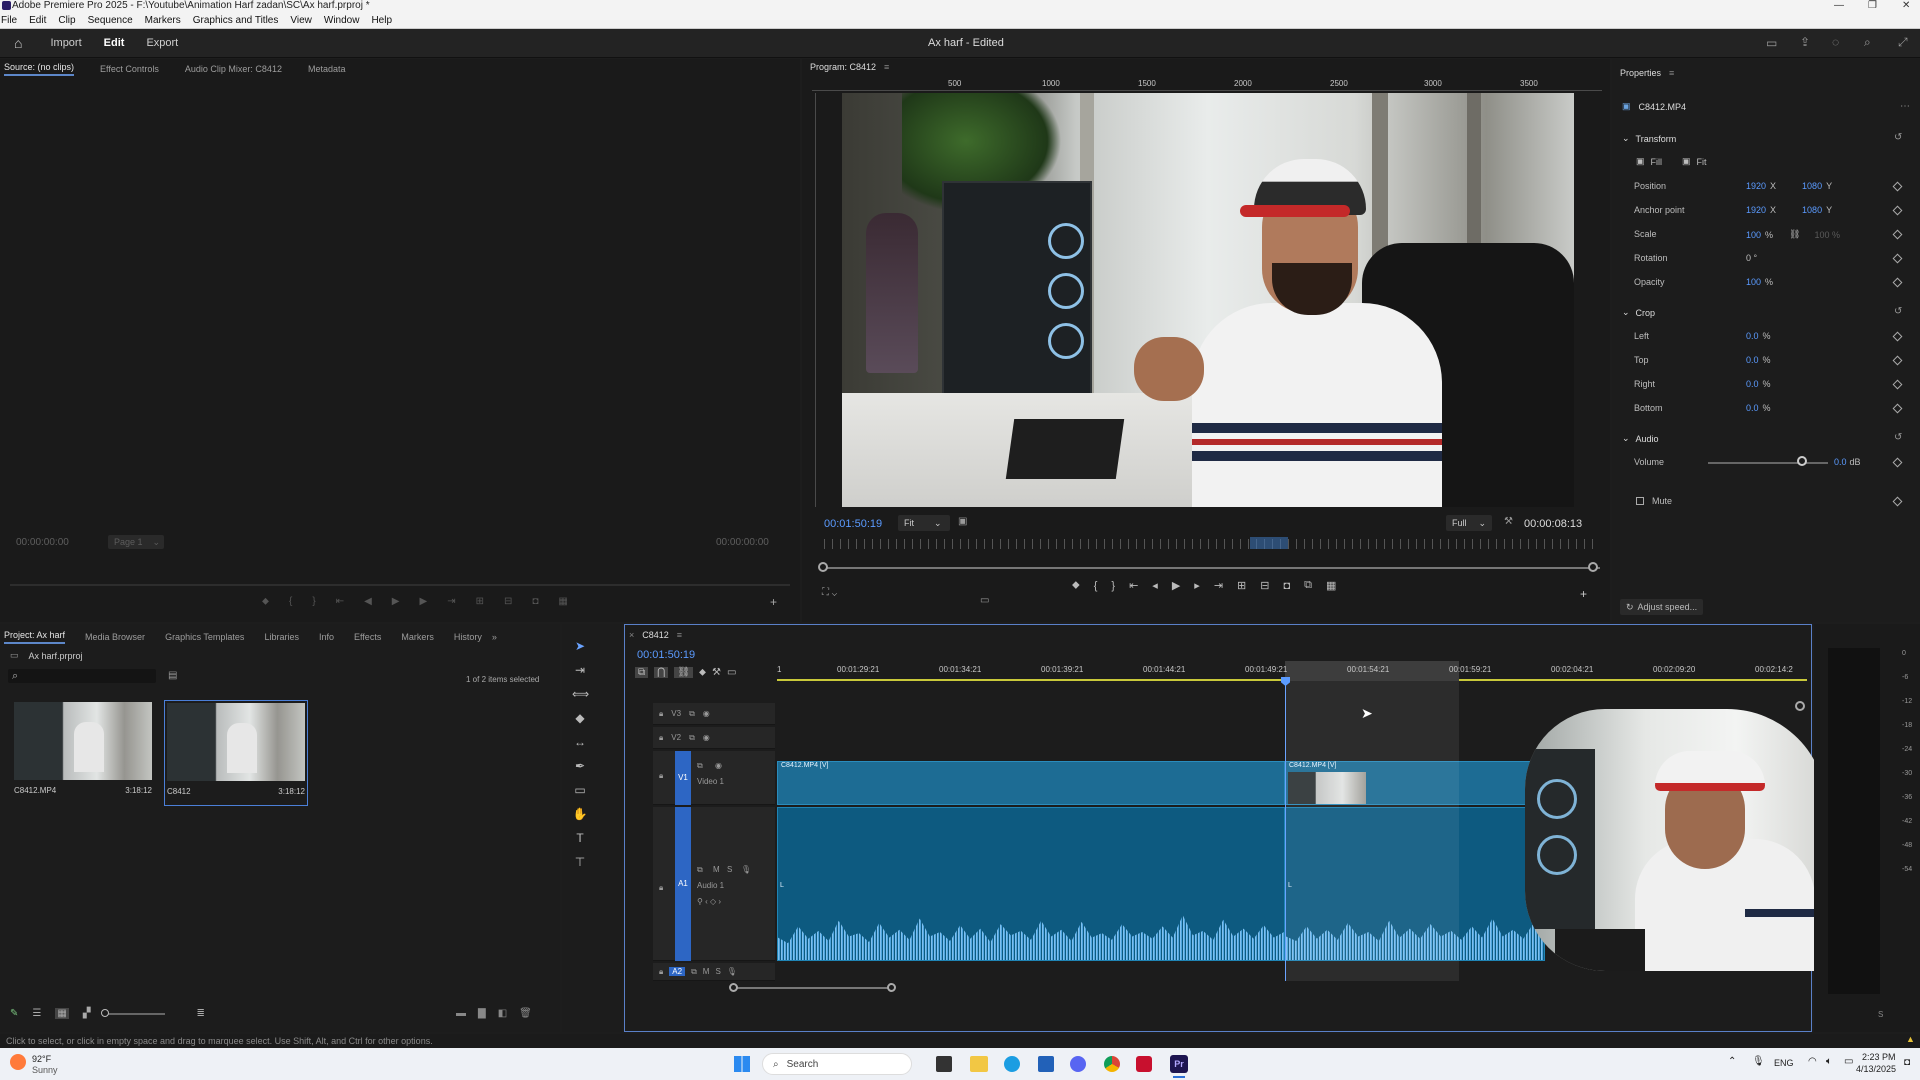  What do you see at coordinates (9, 20) in the screenshot?
I see `menu-file: File` at bounding box center [9, 20].